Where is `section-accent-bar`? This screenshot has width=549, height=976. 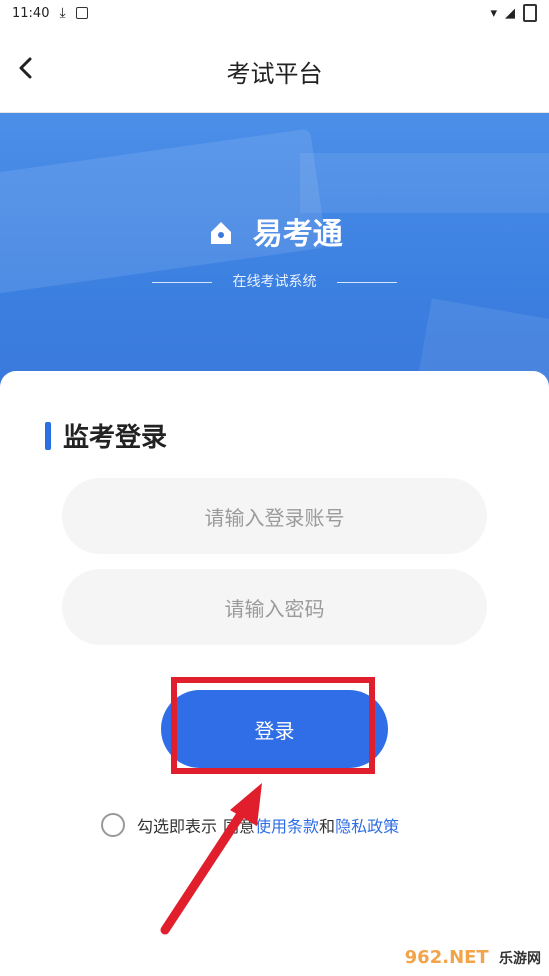
section-accent-bar is located at coordinates (48, 435).